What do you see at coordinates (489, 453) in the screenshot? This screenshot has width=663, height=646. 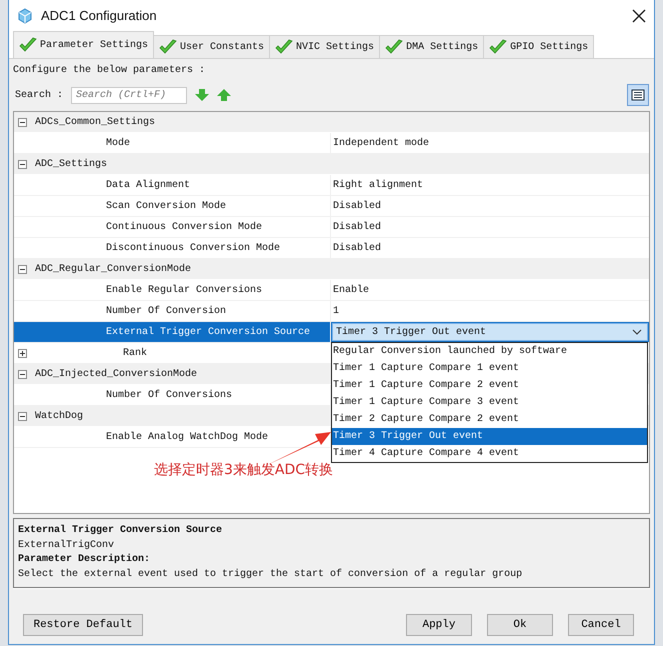 I see `dropdown-option: Timer 4 Capture Compare 4 event` at bounding box center [489, 453].